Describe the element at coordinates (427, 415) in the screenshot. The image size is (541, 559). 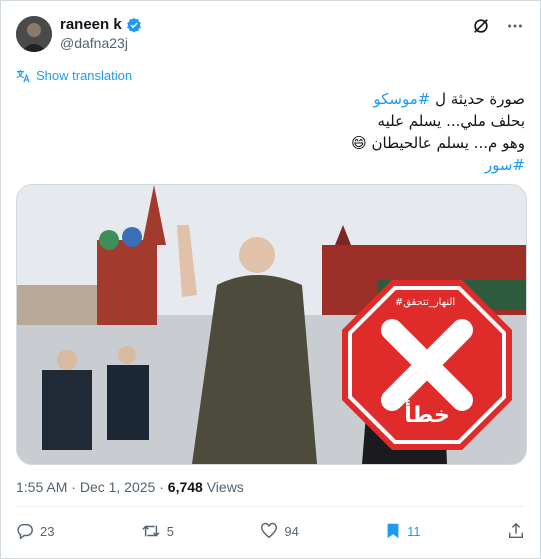
I see `stamp-label: خطأ` at that location.